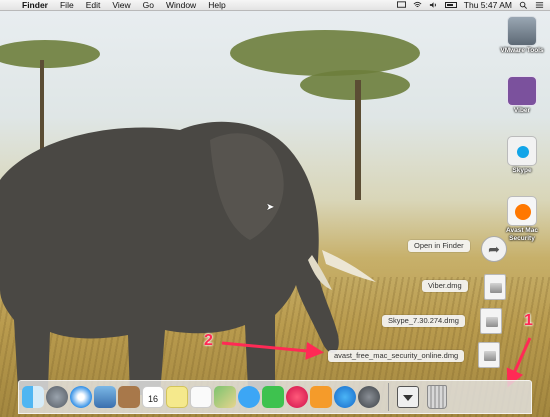 This screenshot has height=417, width=550. Describe the element at coordinates (439, 246) in the screenshot. I see `open-in-finder-label: Open in Finder` at that location.